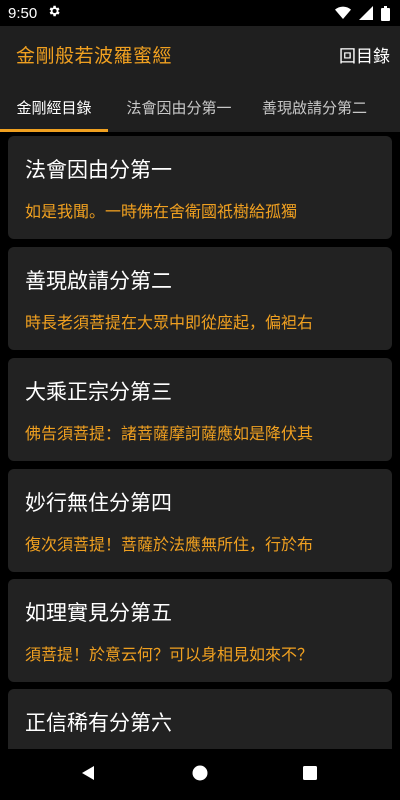  What do you see at coordinates (200, 409) in the screenshot?
I see `chapter-card: 大乘正宗分第三 佛告須菩提：諸菩薩摩訶薩應如是降伏其` at bounding box center [200, 409].